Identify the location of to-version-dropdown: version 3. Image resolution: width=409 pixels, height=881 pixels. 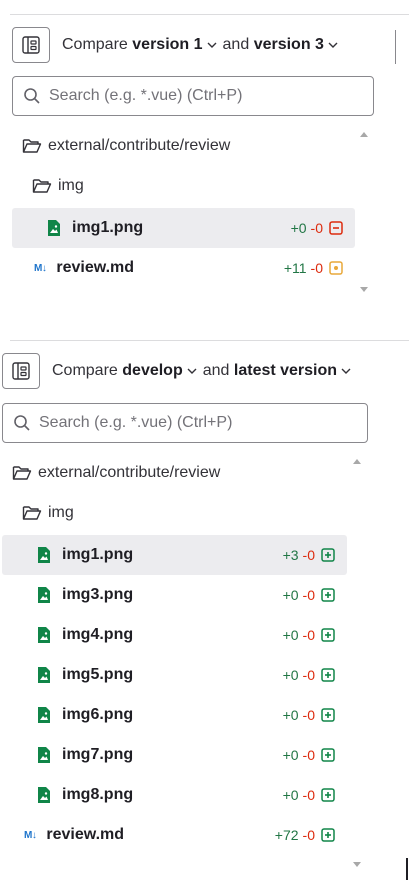
(299, 45).